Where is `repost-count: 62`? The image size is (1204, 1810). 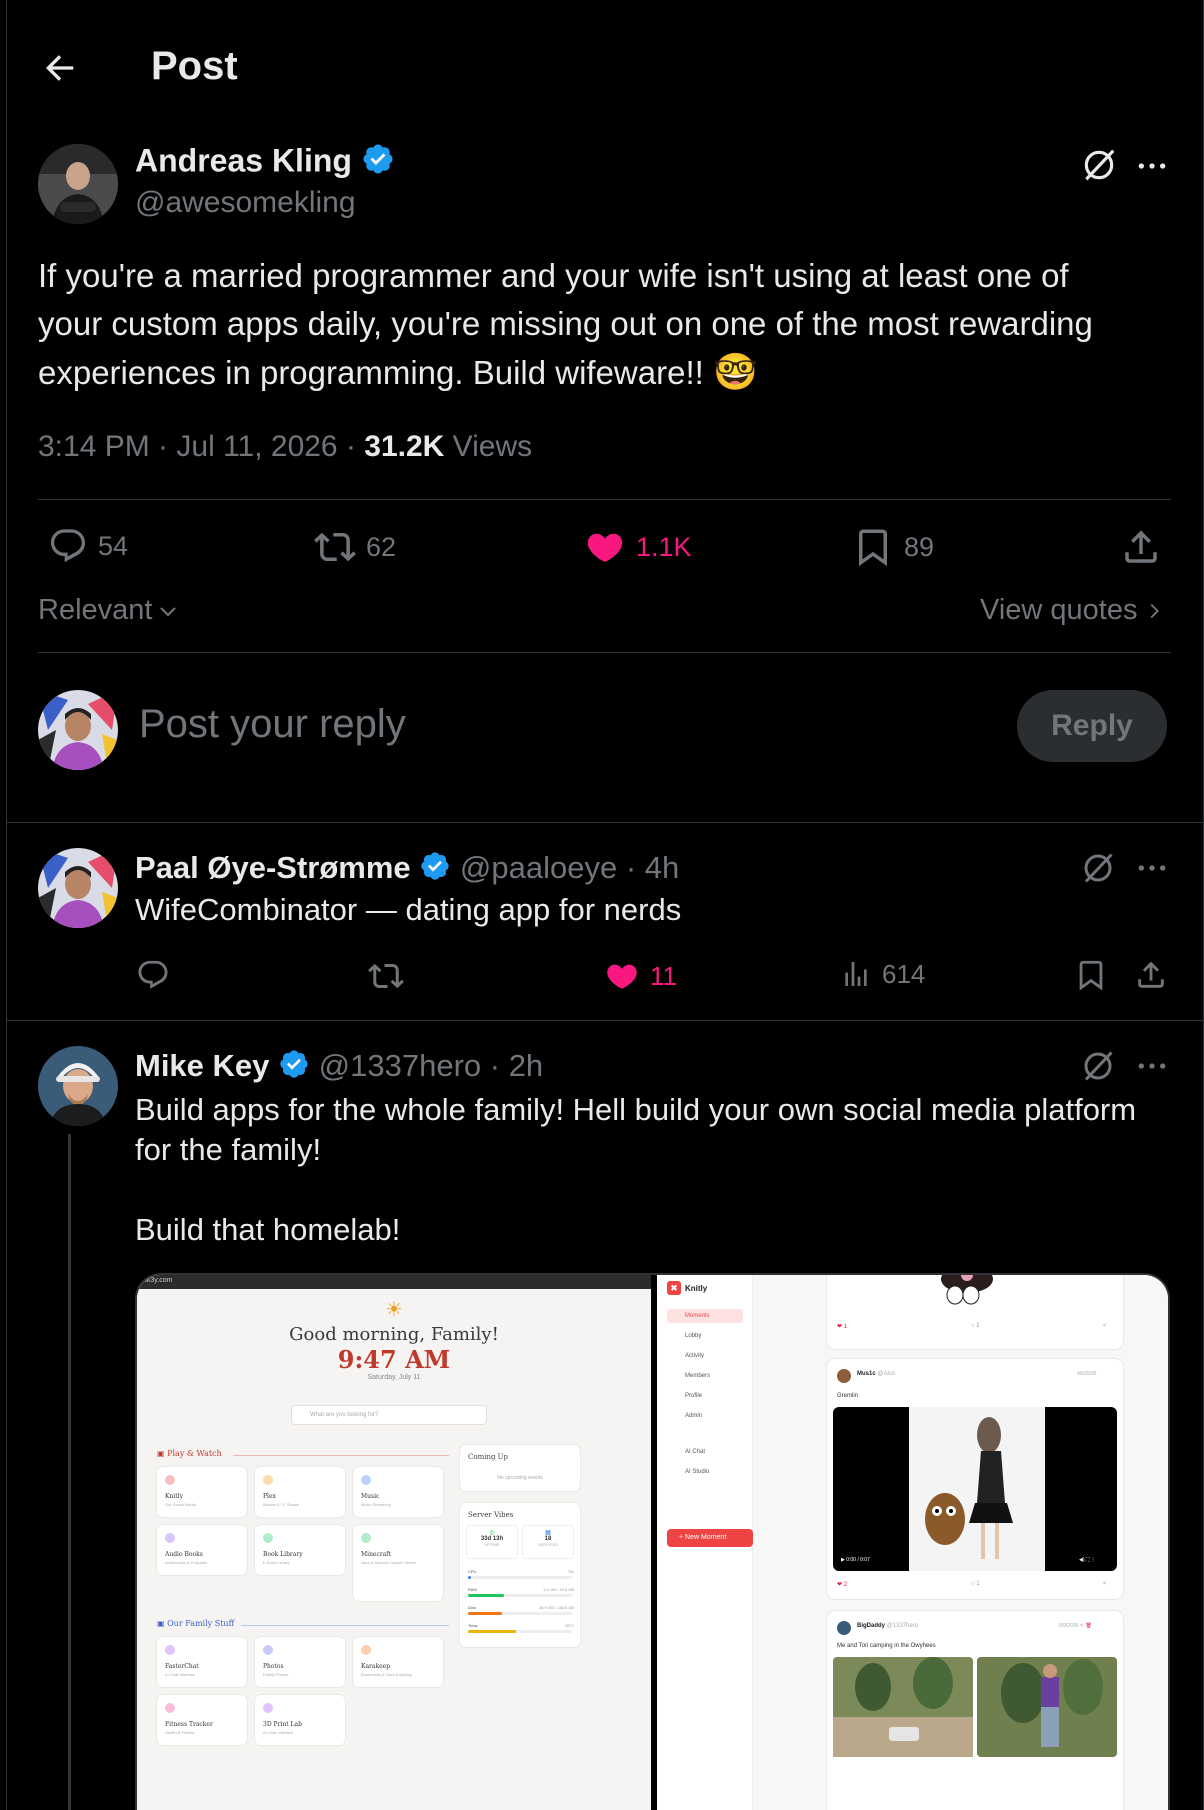 repost-count: 62 is located at coordinates (381, 546).